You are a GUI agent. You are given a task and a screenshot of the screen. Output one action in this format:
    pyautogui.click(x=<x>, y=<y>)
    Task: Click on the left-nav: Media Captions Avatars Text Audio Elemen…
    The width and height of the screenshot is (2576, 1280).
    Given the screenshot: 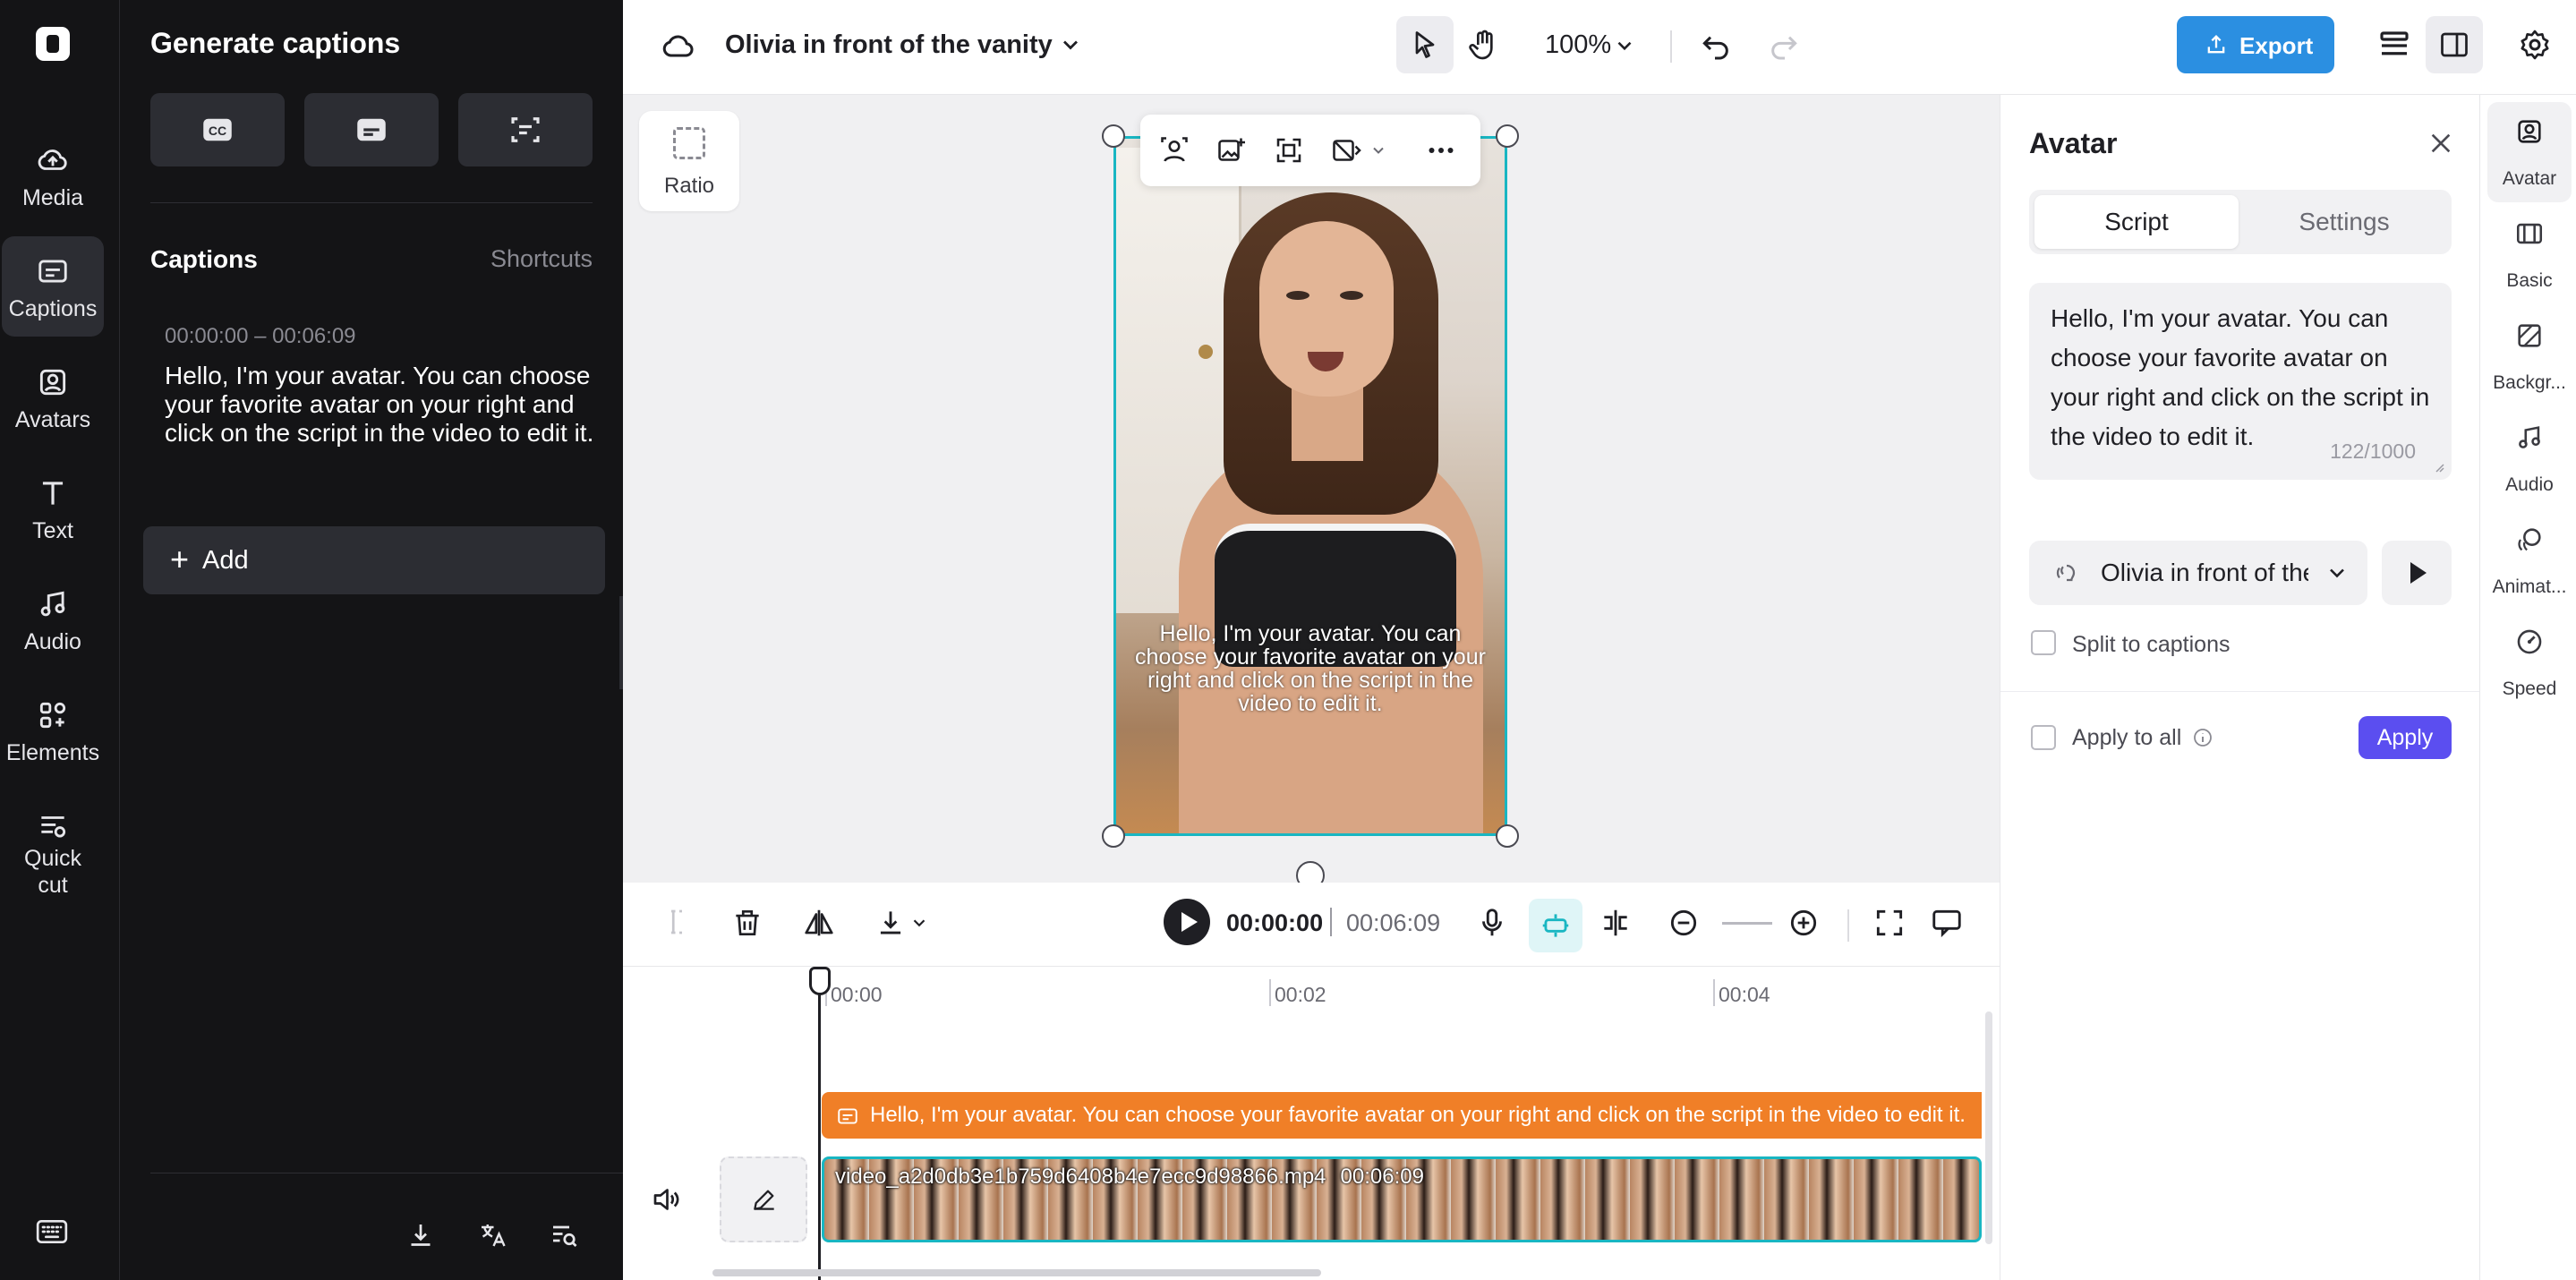 What is the action you would take?
    pyautogui.click(x=60, y=640)
    